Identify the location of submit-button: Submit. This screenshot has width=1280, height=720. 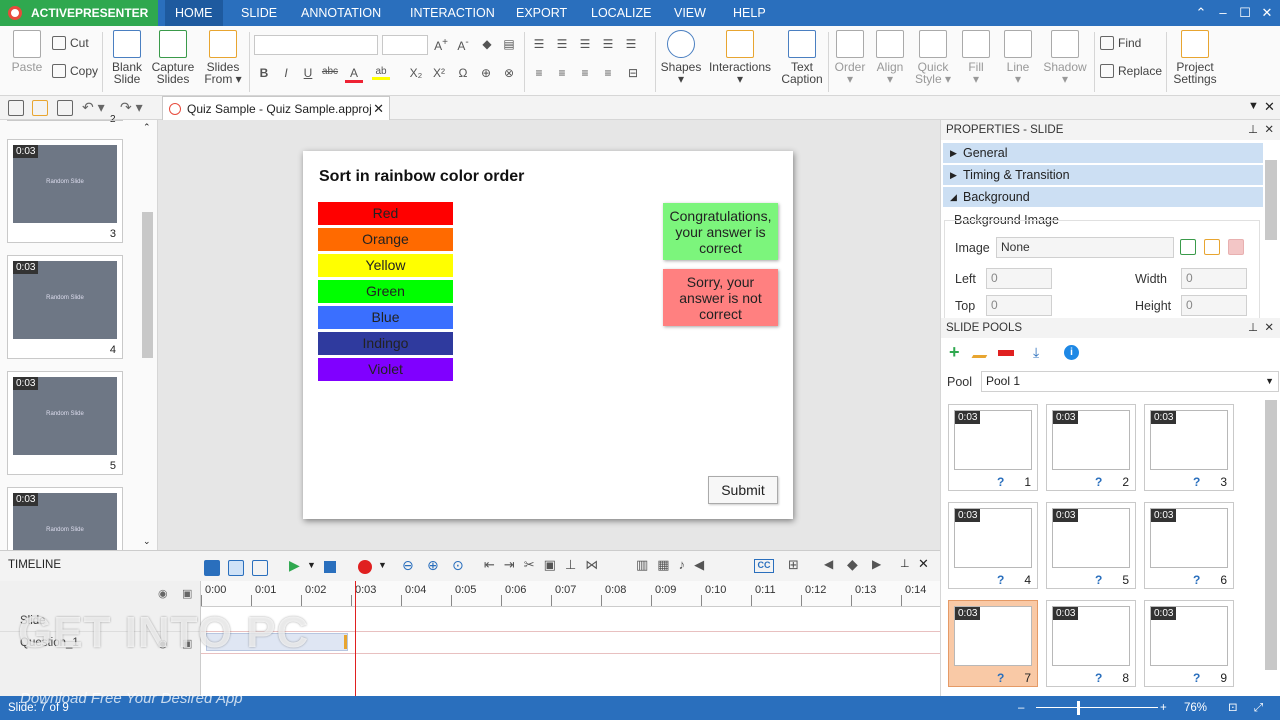
(743, 490).